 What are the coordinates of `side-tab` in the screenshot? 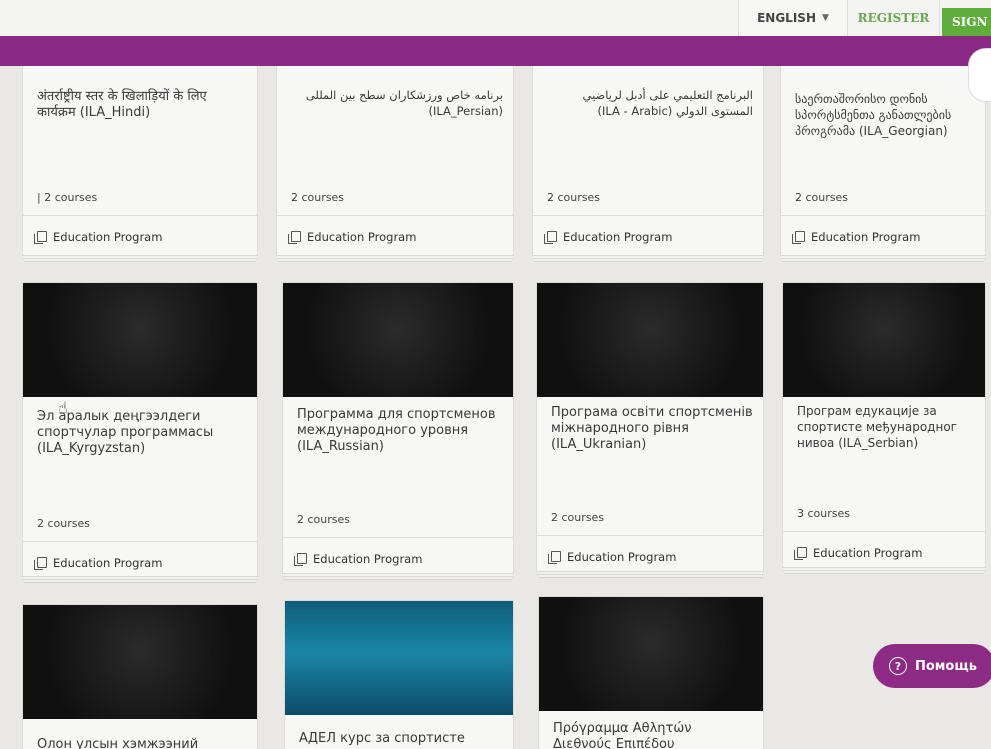 It's located at (979, 75).